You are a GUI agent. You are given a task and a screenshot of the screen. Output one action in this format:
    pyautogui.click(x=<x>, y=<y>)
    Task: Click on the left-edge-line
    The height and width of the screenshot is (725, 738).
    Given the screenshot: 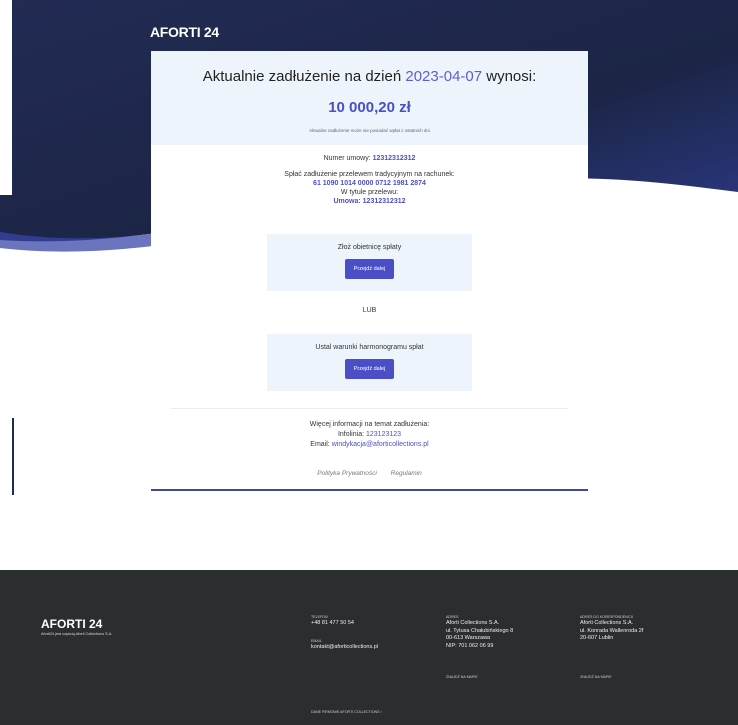 What is the action you would take?
    pyautogui.click(x=13, y=97)
    